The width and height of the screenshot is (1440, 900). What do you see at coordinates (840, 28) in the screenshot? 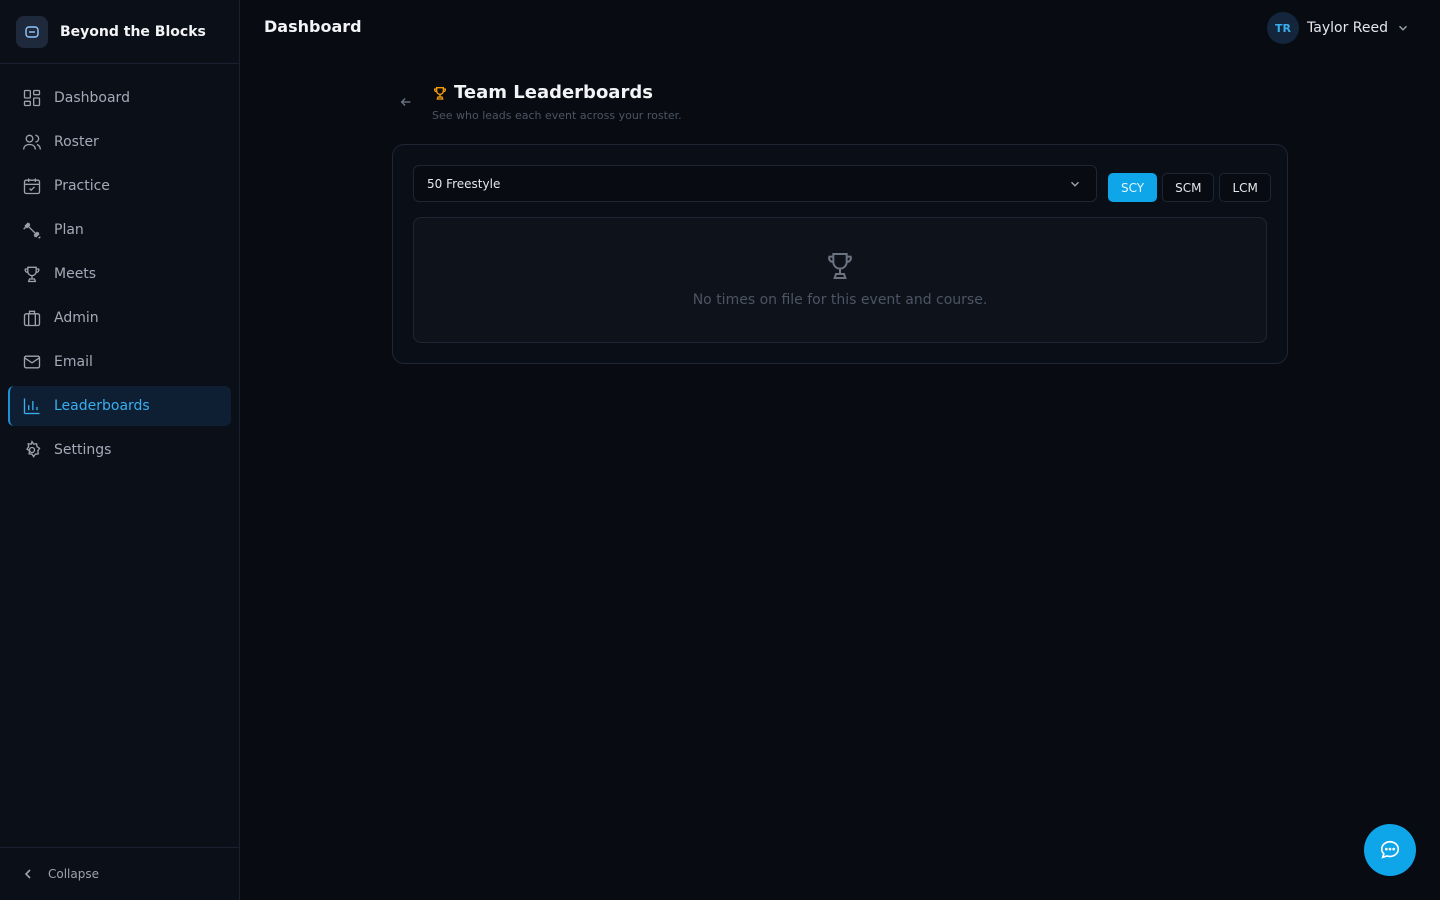
I see `top-header: Dashboard TR Taylor Reed` at bounding box center [840, 28].